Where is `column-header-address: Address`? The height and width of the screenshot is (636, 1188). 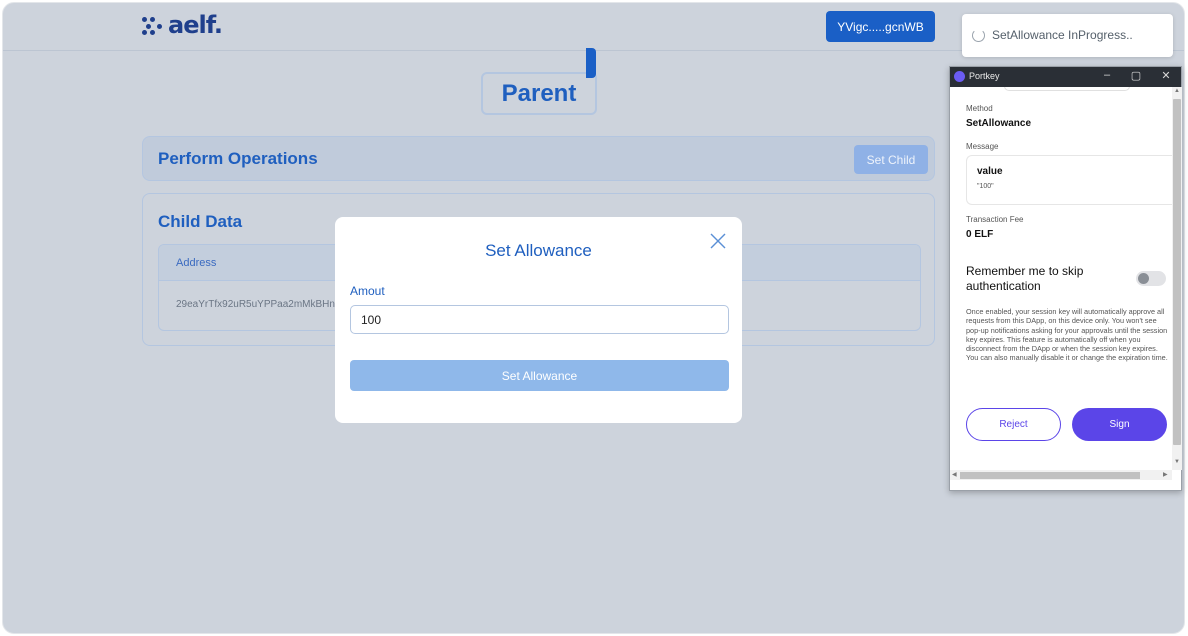 column-header-address: Address is located at coordinates (196, 263).